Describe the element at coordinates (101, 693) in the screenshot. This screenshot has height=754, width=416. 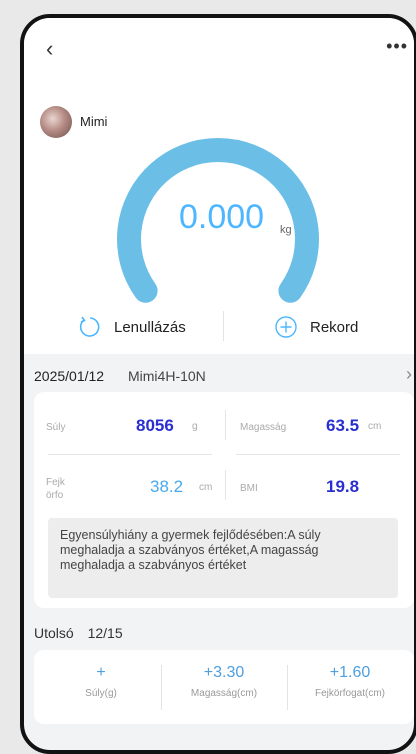
I see `weight-change-label: Súly(g)` at that location.